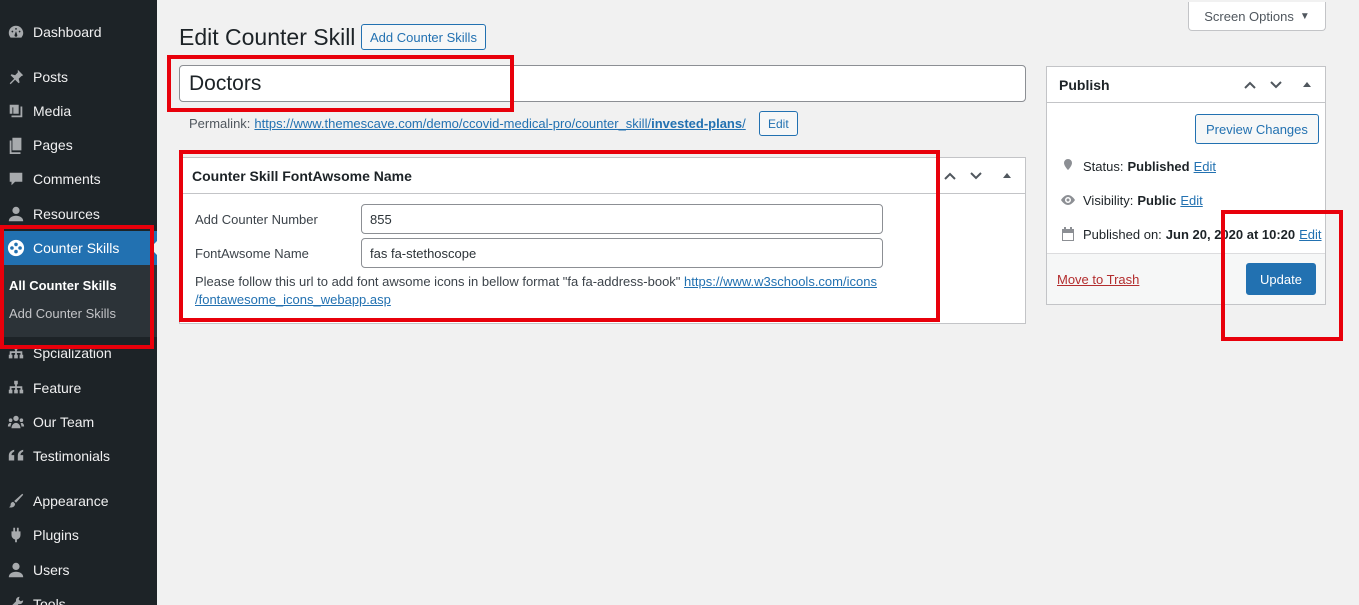 The image size is (1359, 605). I want to click on film-reel-icon, so click(16, 248).